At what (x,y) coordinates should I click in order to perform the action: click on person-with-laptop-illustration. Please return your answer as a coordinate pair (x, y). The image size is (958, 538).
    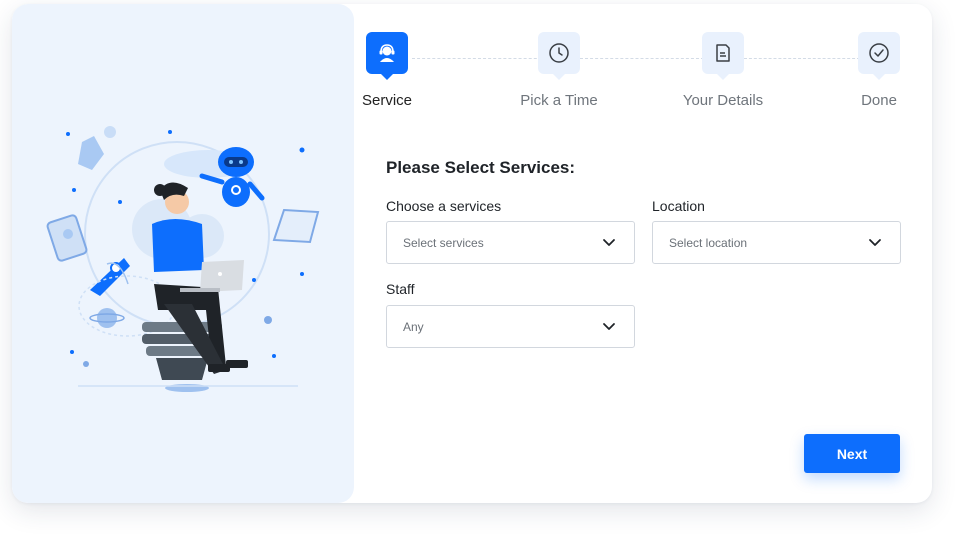
    Looking at the image, I should click on (183, 259).